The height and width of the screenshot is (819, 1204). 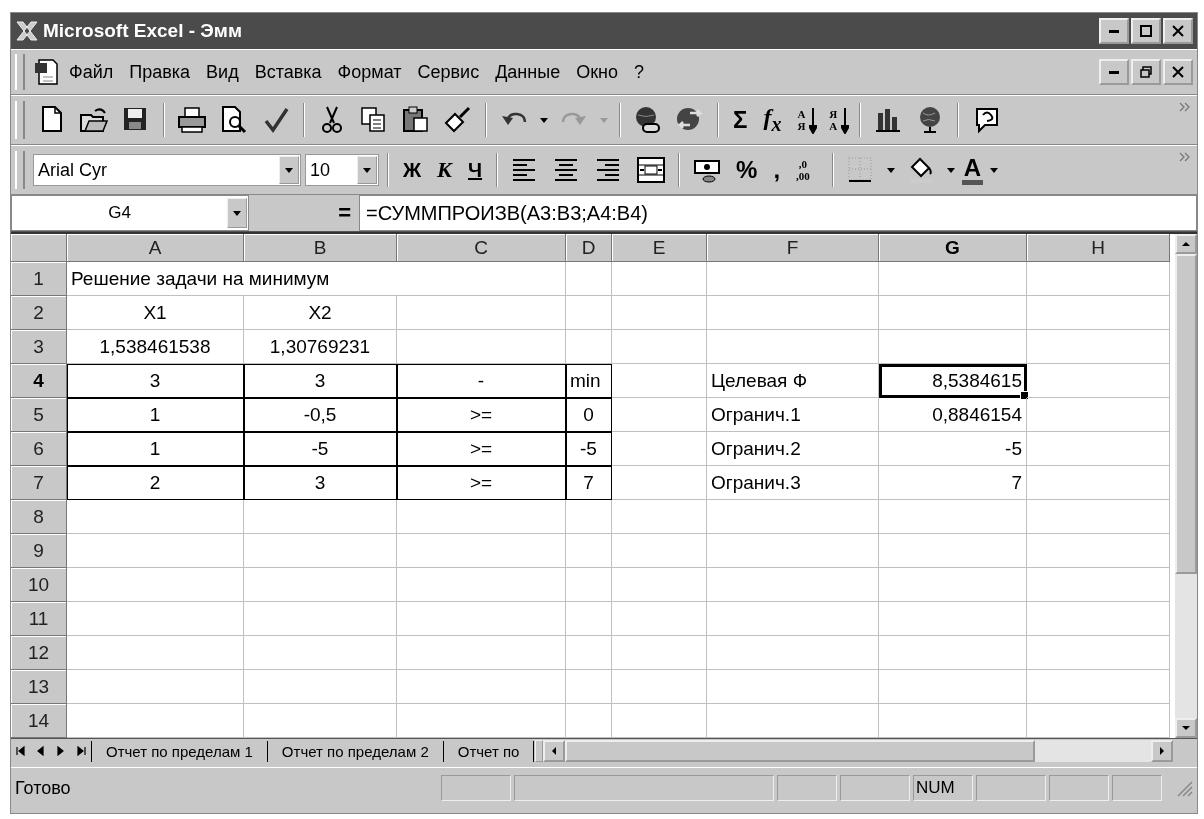 What do you see at coordinates (39, 279) in the screenshot?
I see `row-header: 1` at bounding box center [39, 279].